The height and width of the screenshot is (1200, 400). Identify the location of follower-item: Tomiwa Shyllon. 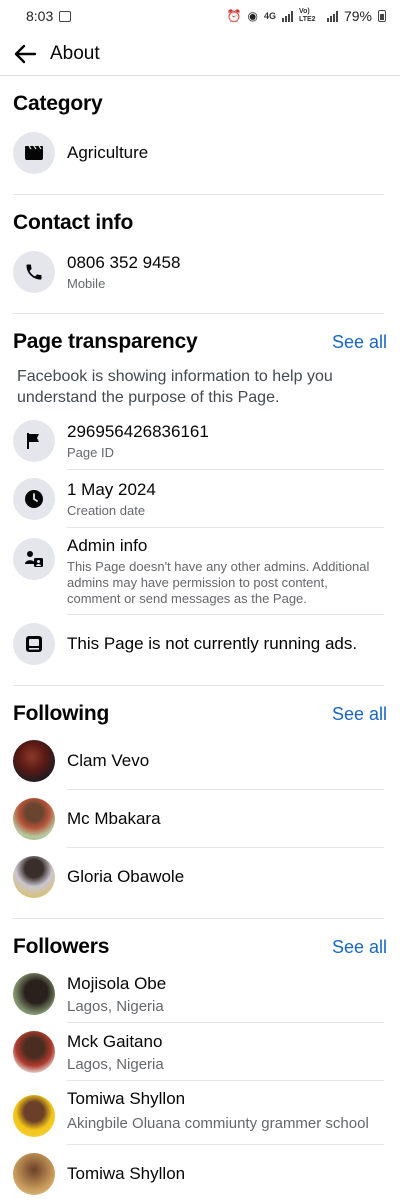
(206, 1174).